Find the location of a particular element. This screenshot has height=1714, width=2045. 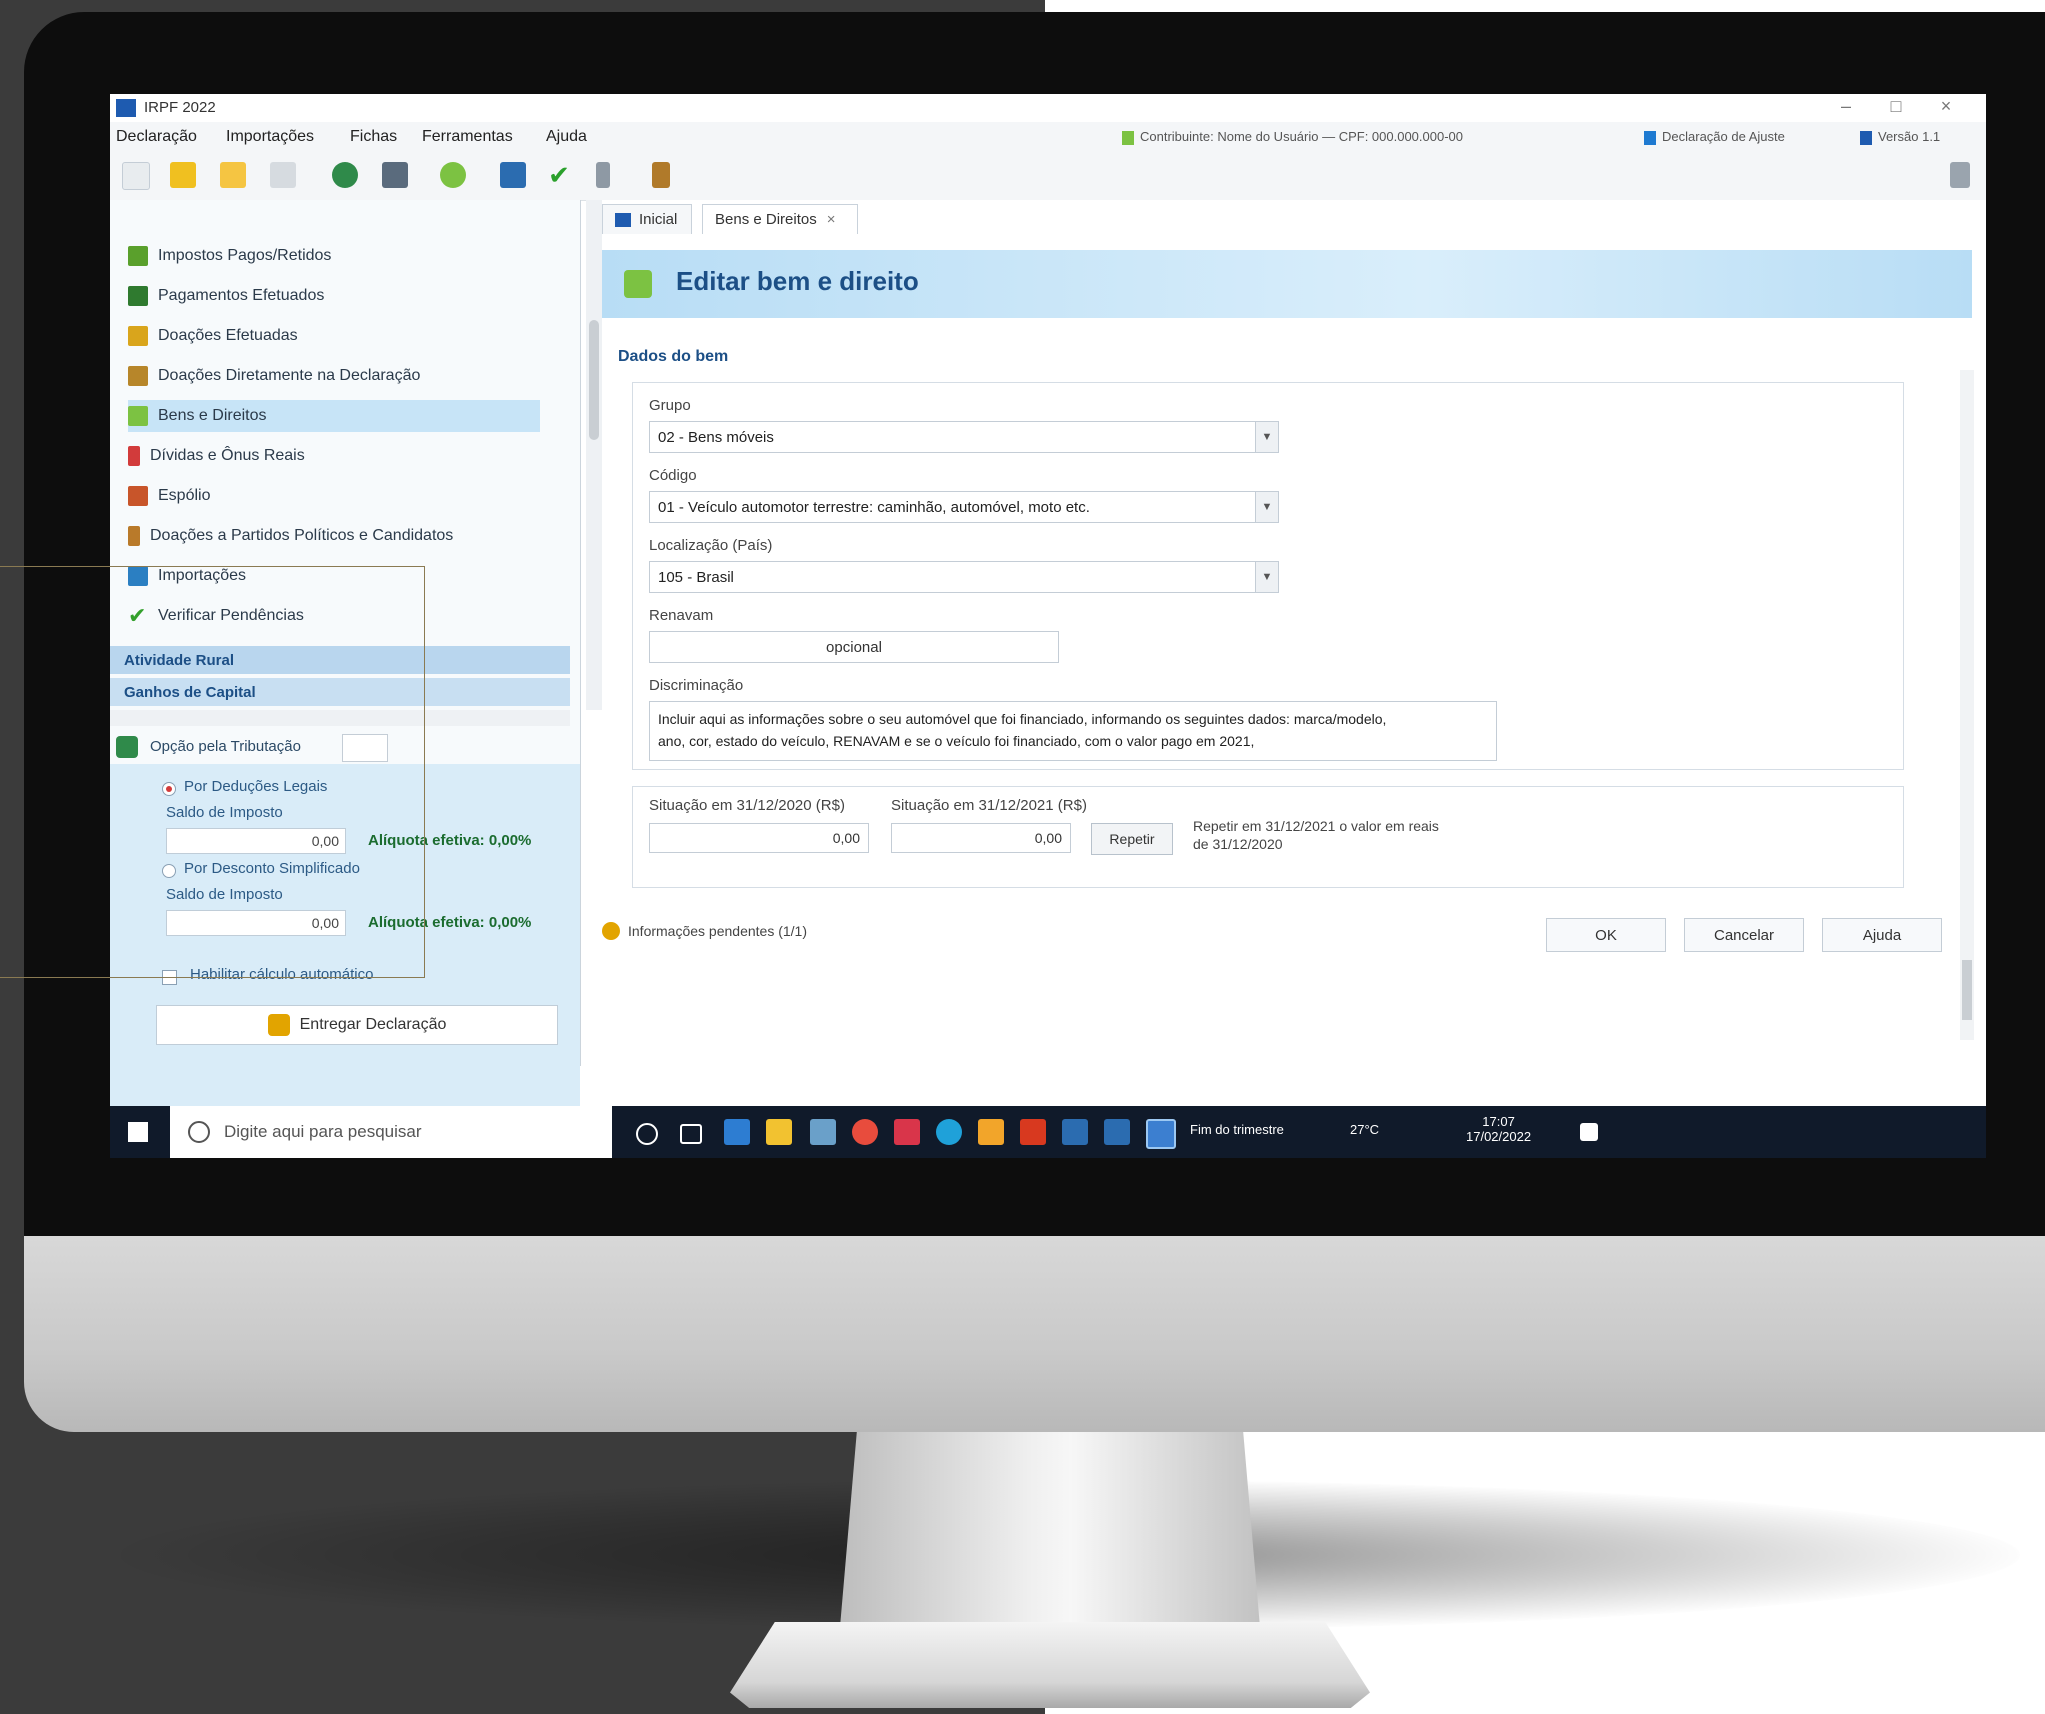

tab-bens-direitos: Bens e Direitos × is located at coordinates (780, 219).